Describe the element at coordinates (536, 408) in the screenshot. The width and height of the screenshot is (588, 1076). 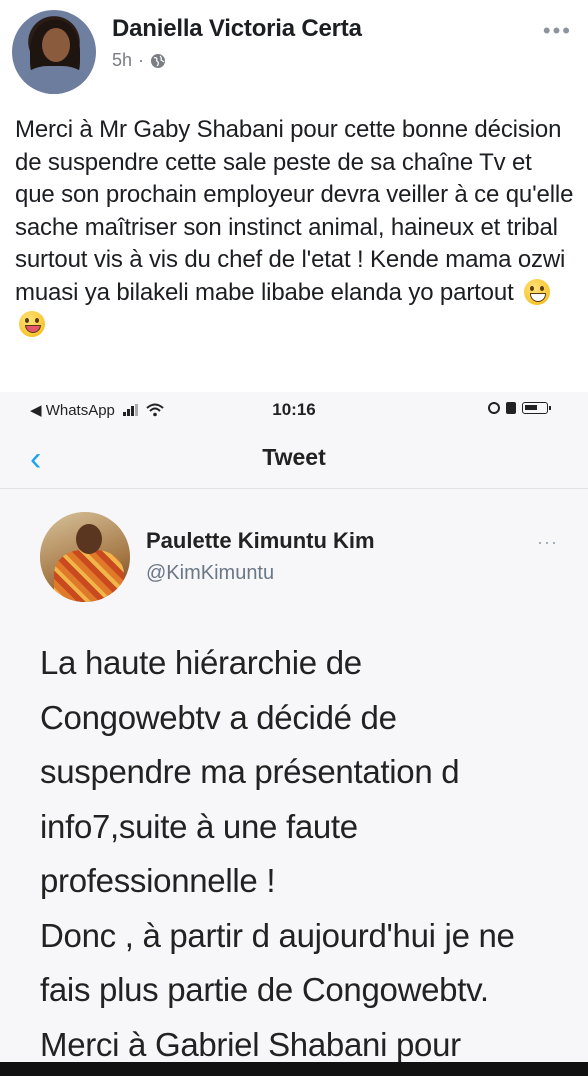
I see `battery-icon` at that location.